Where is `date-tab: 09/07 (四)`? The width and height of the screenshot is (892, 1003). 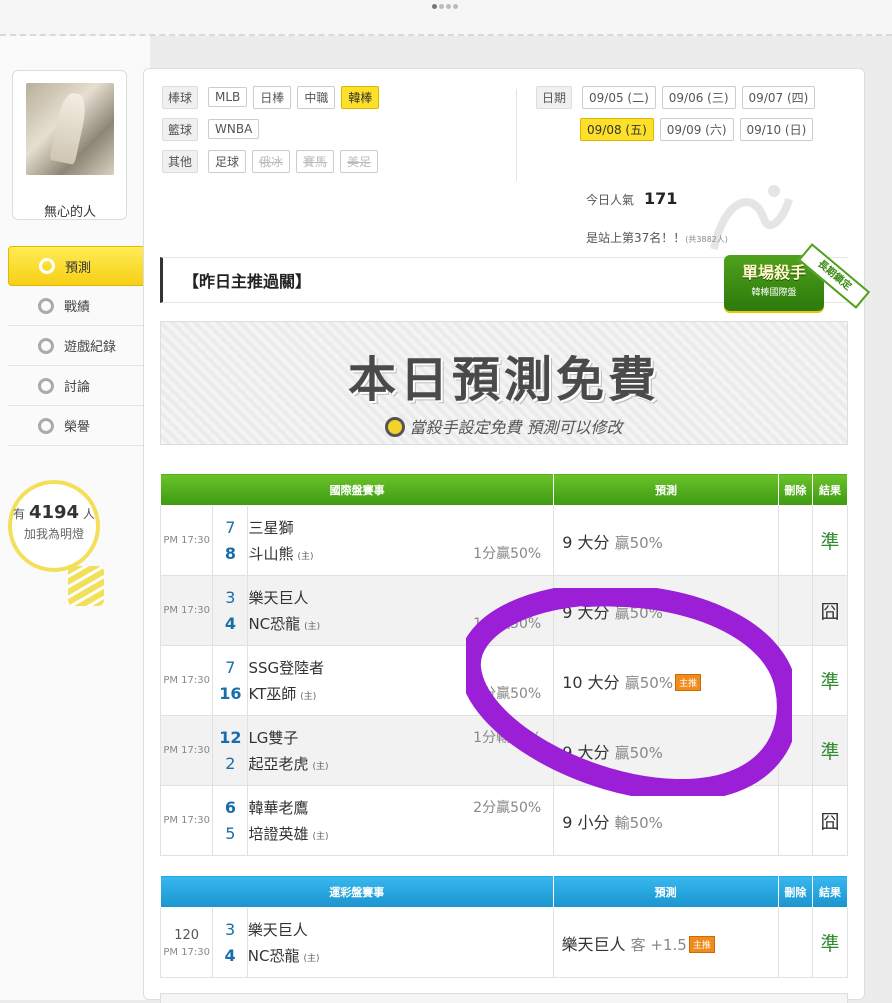
date-tab: 09/07 (四) is located at coordinates (778, 97).